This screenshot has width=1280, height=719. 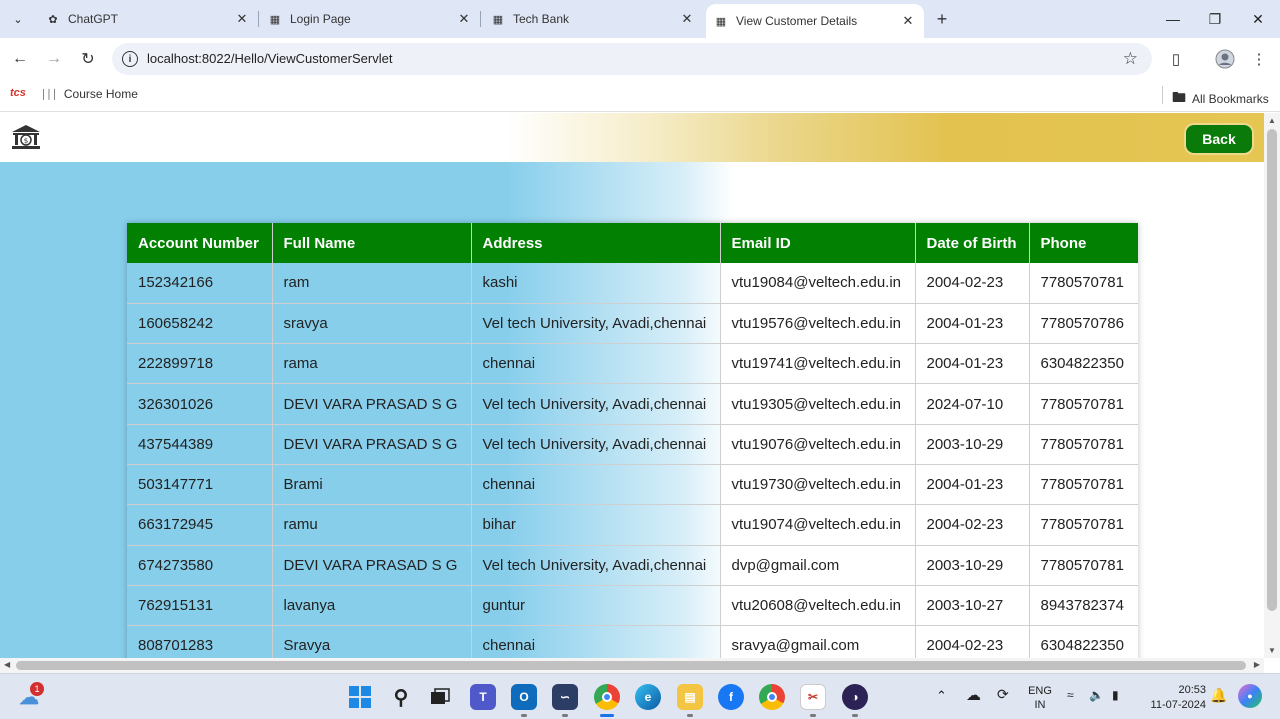 I want to click on cell-full-name: ram, so click(x=372, y=283).